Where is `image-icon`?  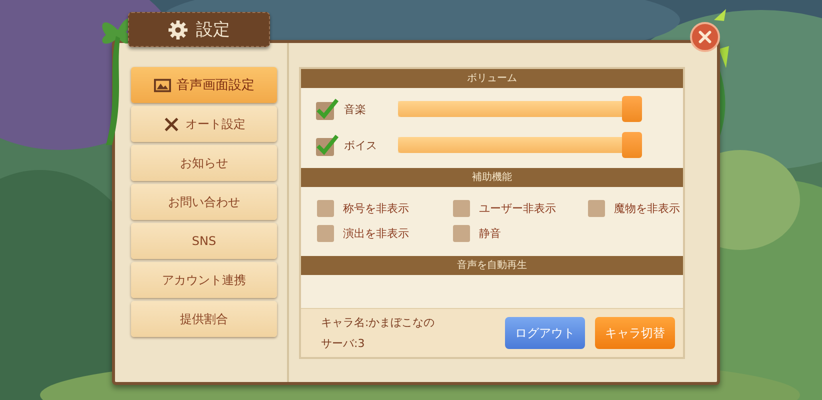 image-icon is located at coordinates (162, 85).